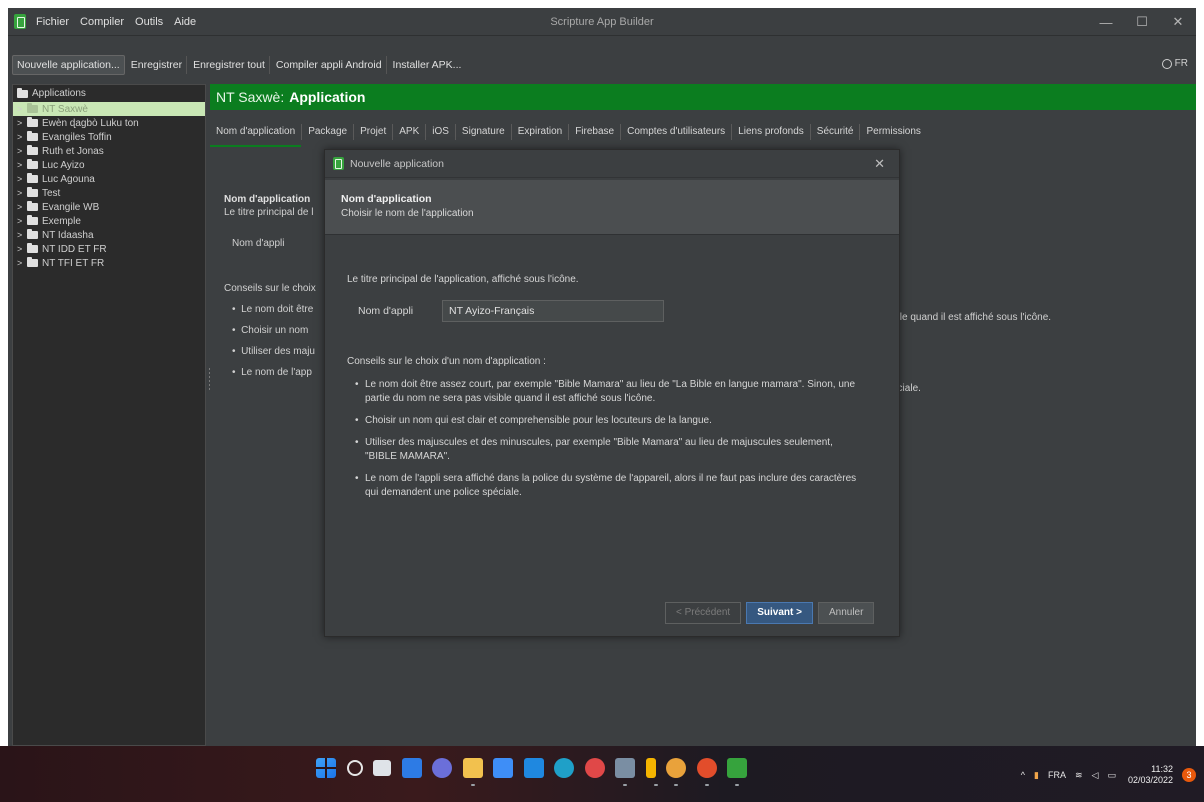 The width and height of the screenshot is (1204, 802). What do you see at coordinates (595, 132) in the screenshot?
I see `tab-firebase: Firebase` at bounding box center [595, 132].